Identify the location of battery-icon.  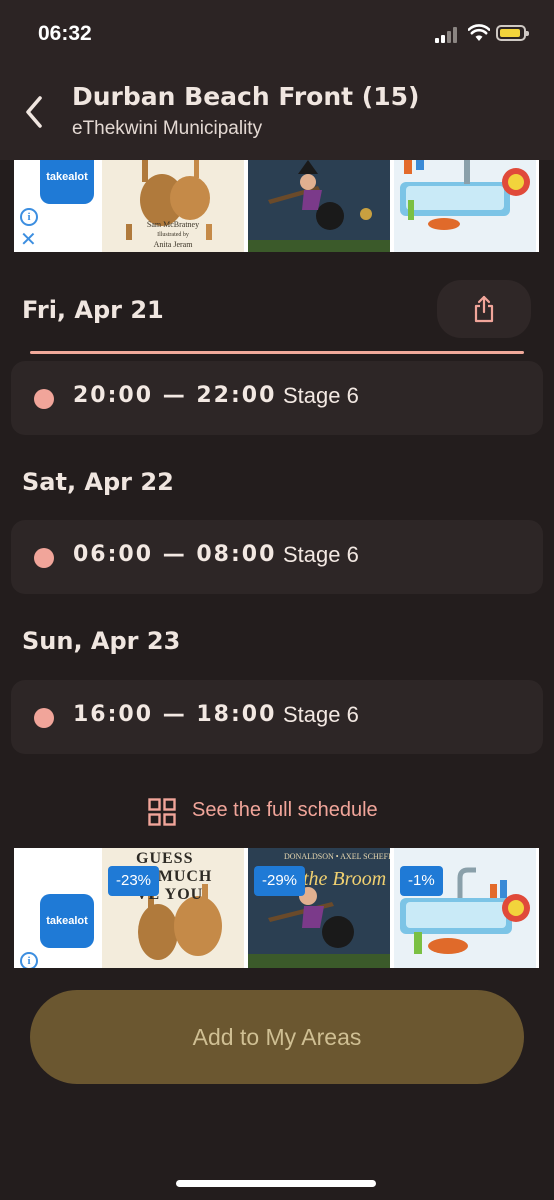
(512, 33).